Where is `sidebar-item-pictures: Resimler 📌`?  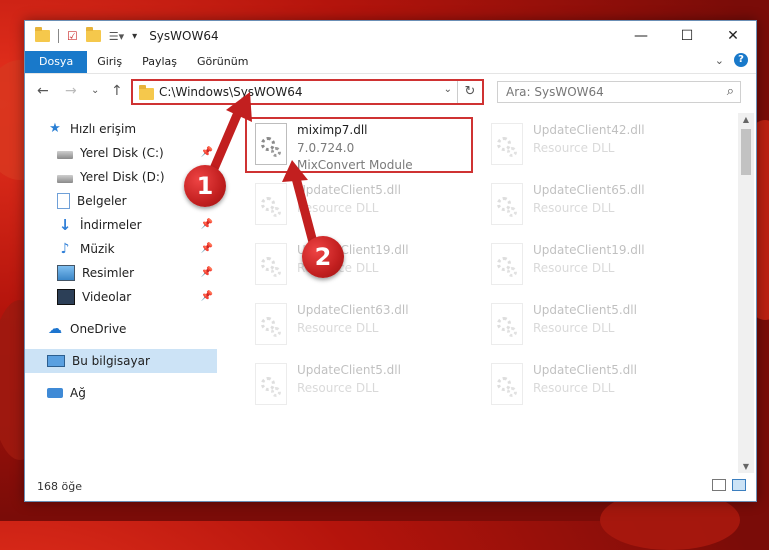
sidebar-item-pictures: Resimler 📌 is located at coordinates (121, 273).